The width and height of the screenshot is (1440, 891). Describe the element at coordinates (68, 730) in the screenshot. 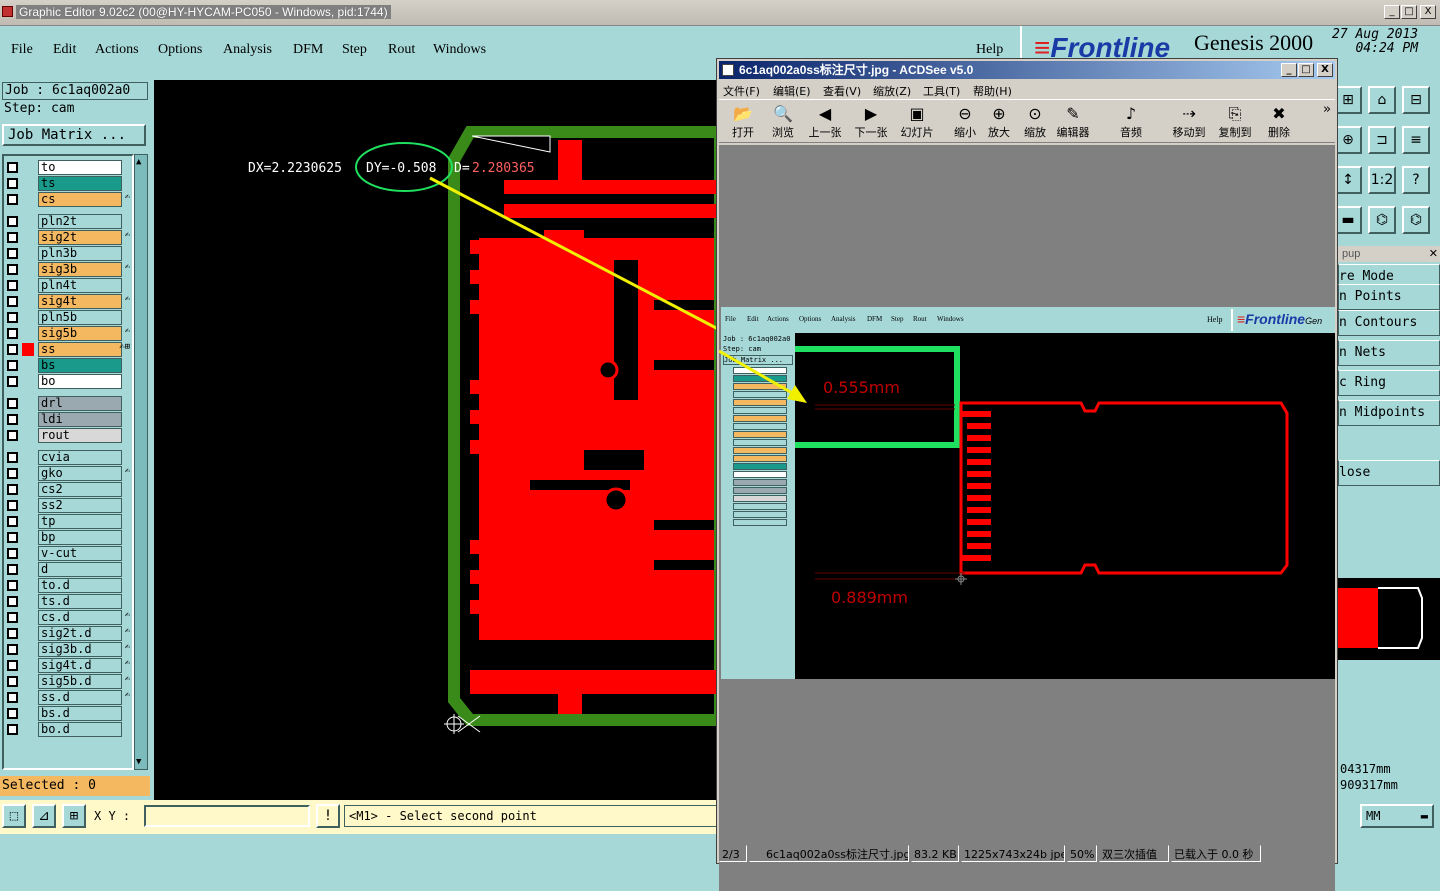

I see `layer-row: bo.d` at that location.